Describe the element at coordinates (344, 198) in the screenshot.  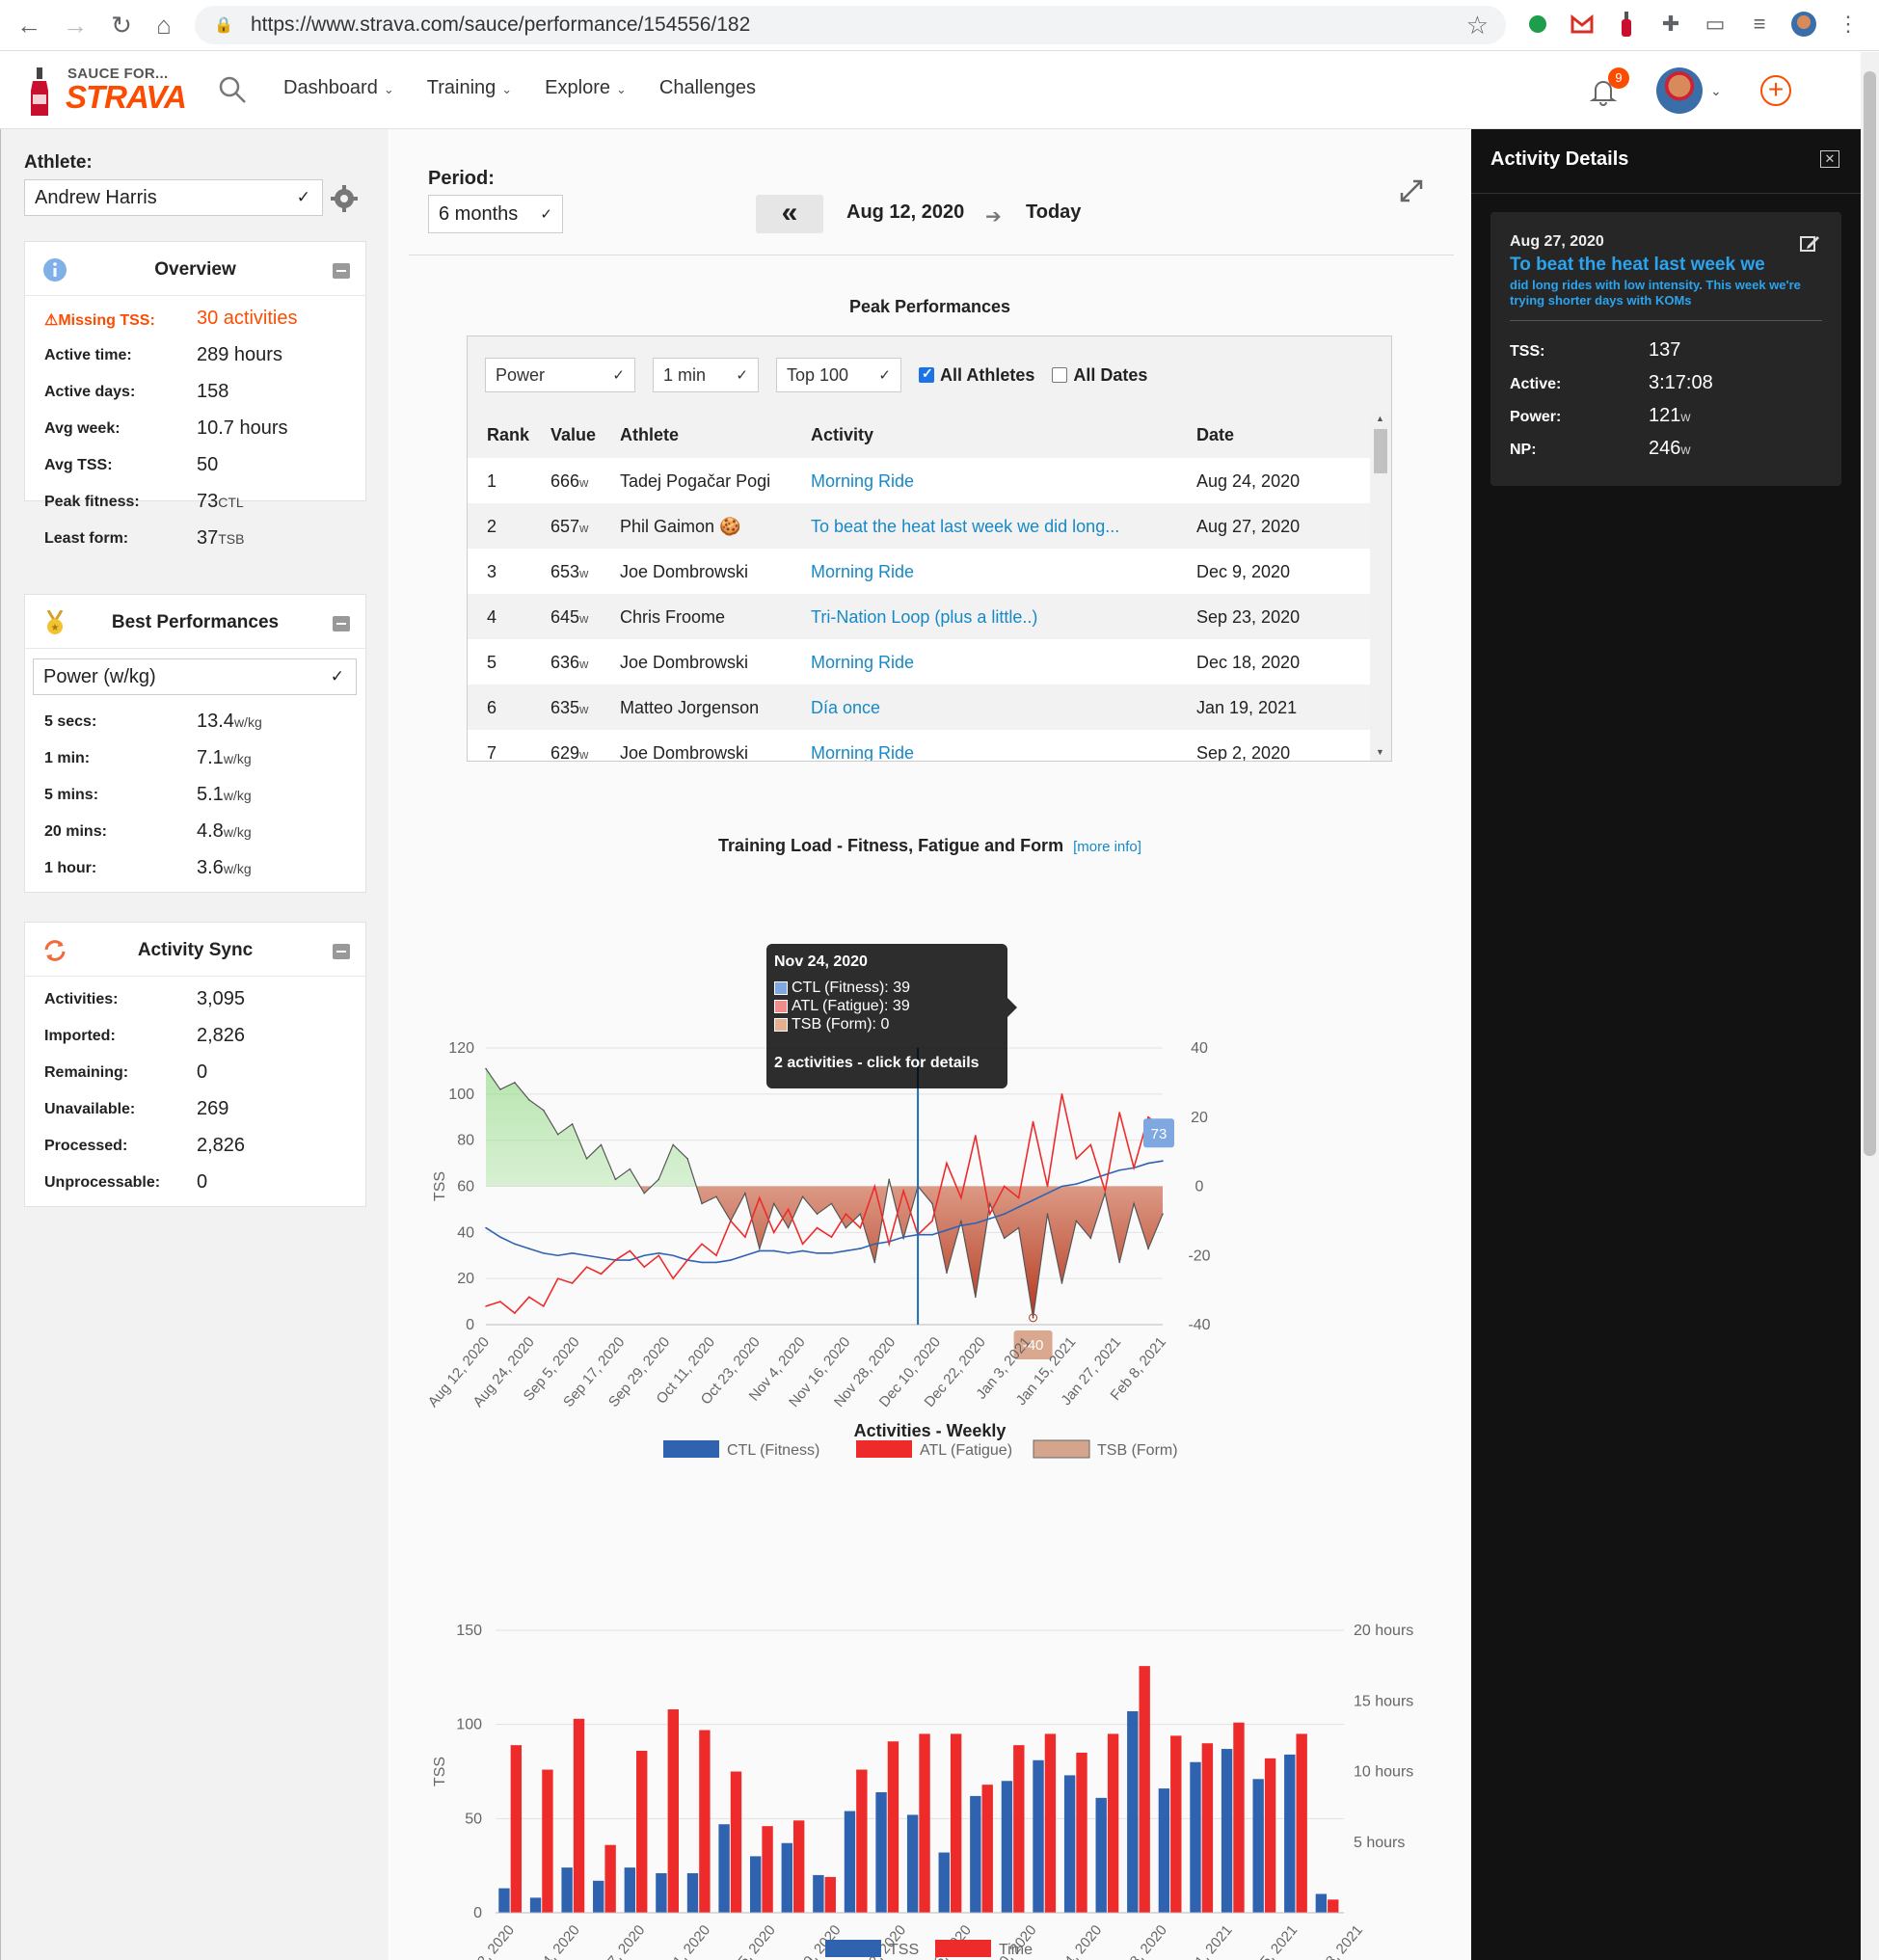
I see `gear-icon` at that location.